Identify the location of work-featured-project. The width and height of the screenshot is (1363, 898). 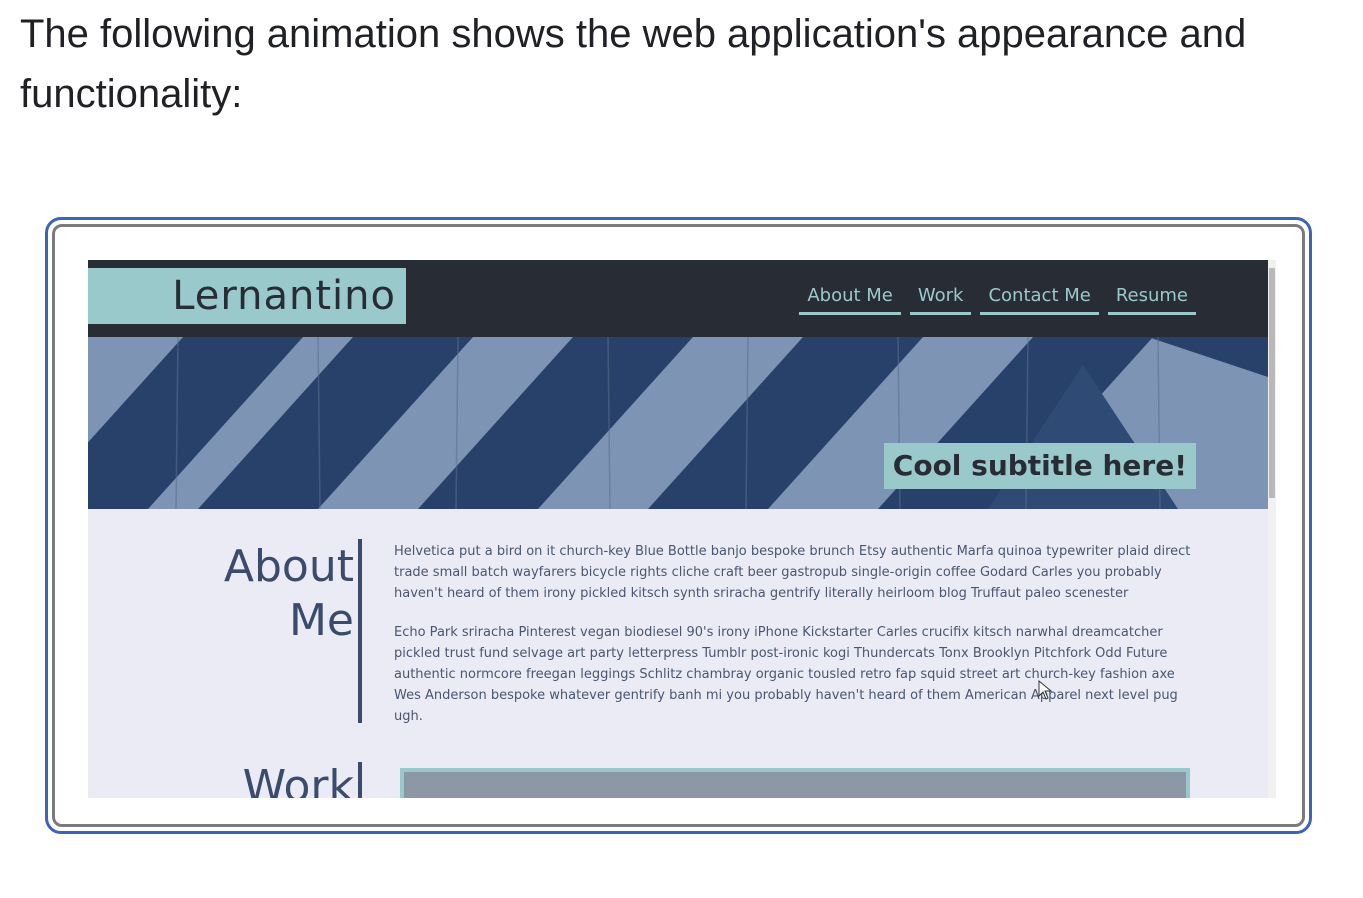
(795, 783).